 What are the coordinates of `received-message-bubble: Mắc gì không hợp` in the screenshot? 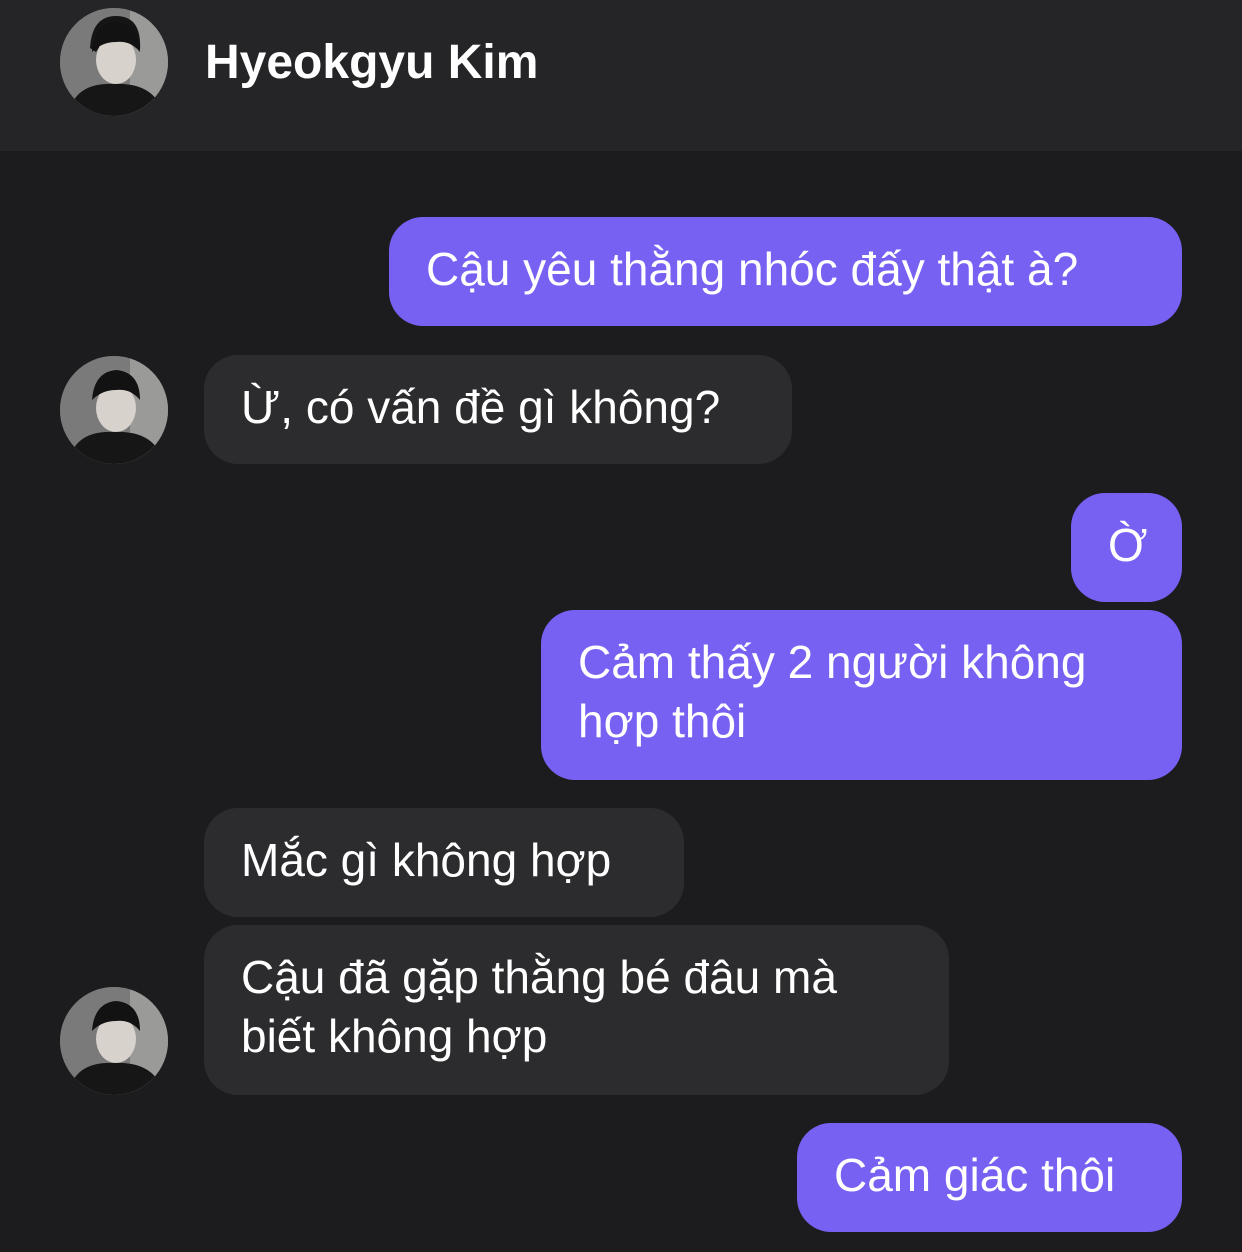 It's located at (444, 862).